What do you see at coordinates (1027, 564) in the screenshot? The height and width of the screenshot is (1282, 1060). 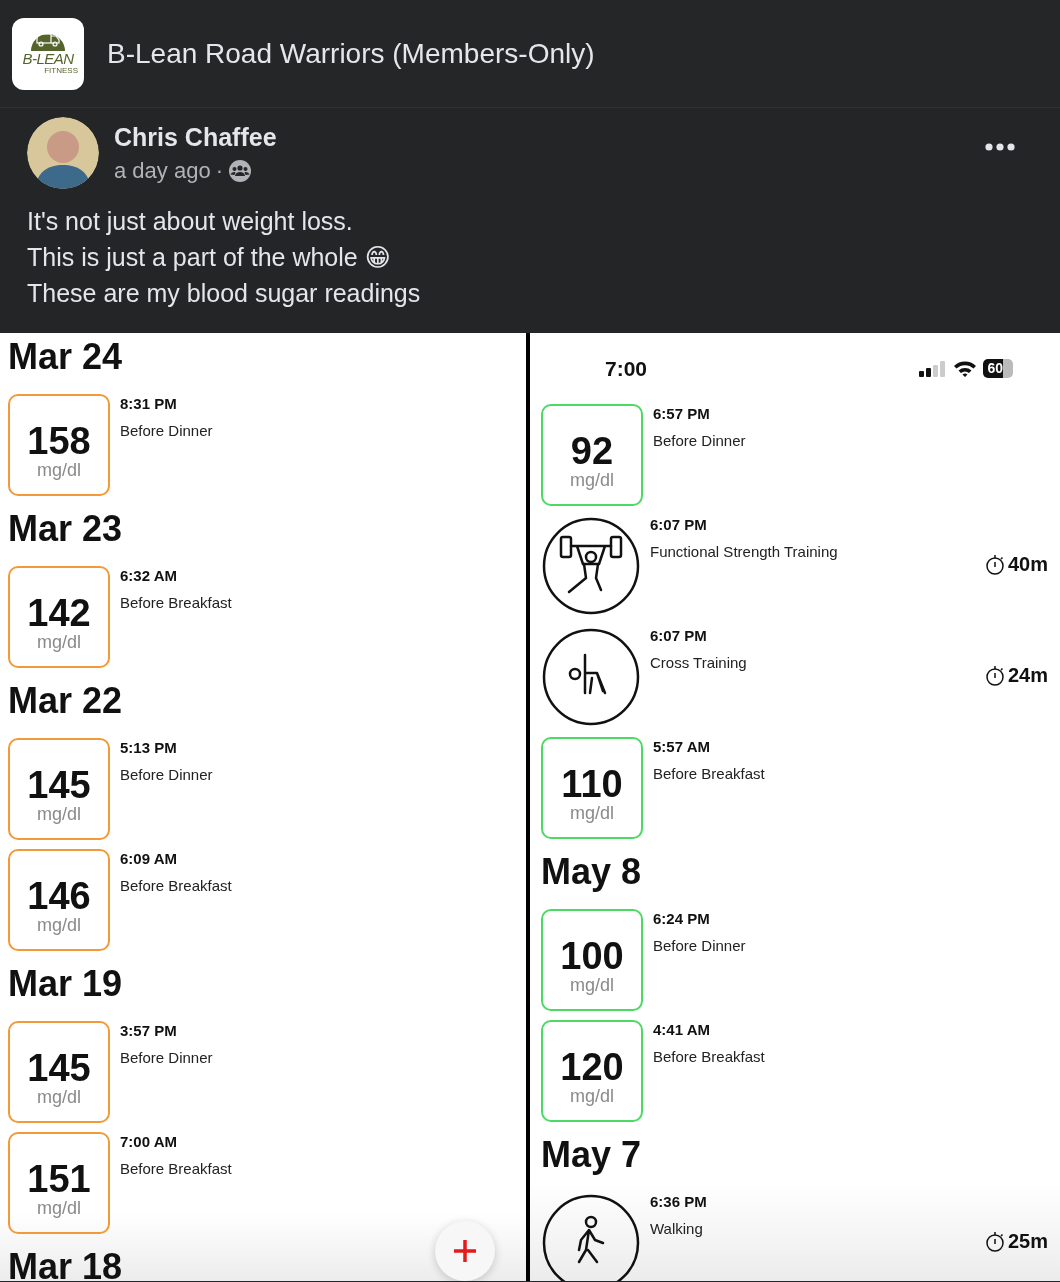 I see `duration-label: 40m` at bounding box center [1027, 564].